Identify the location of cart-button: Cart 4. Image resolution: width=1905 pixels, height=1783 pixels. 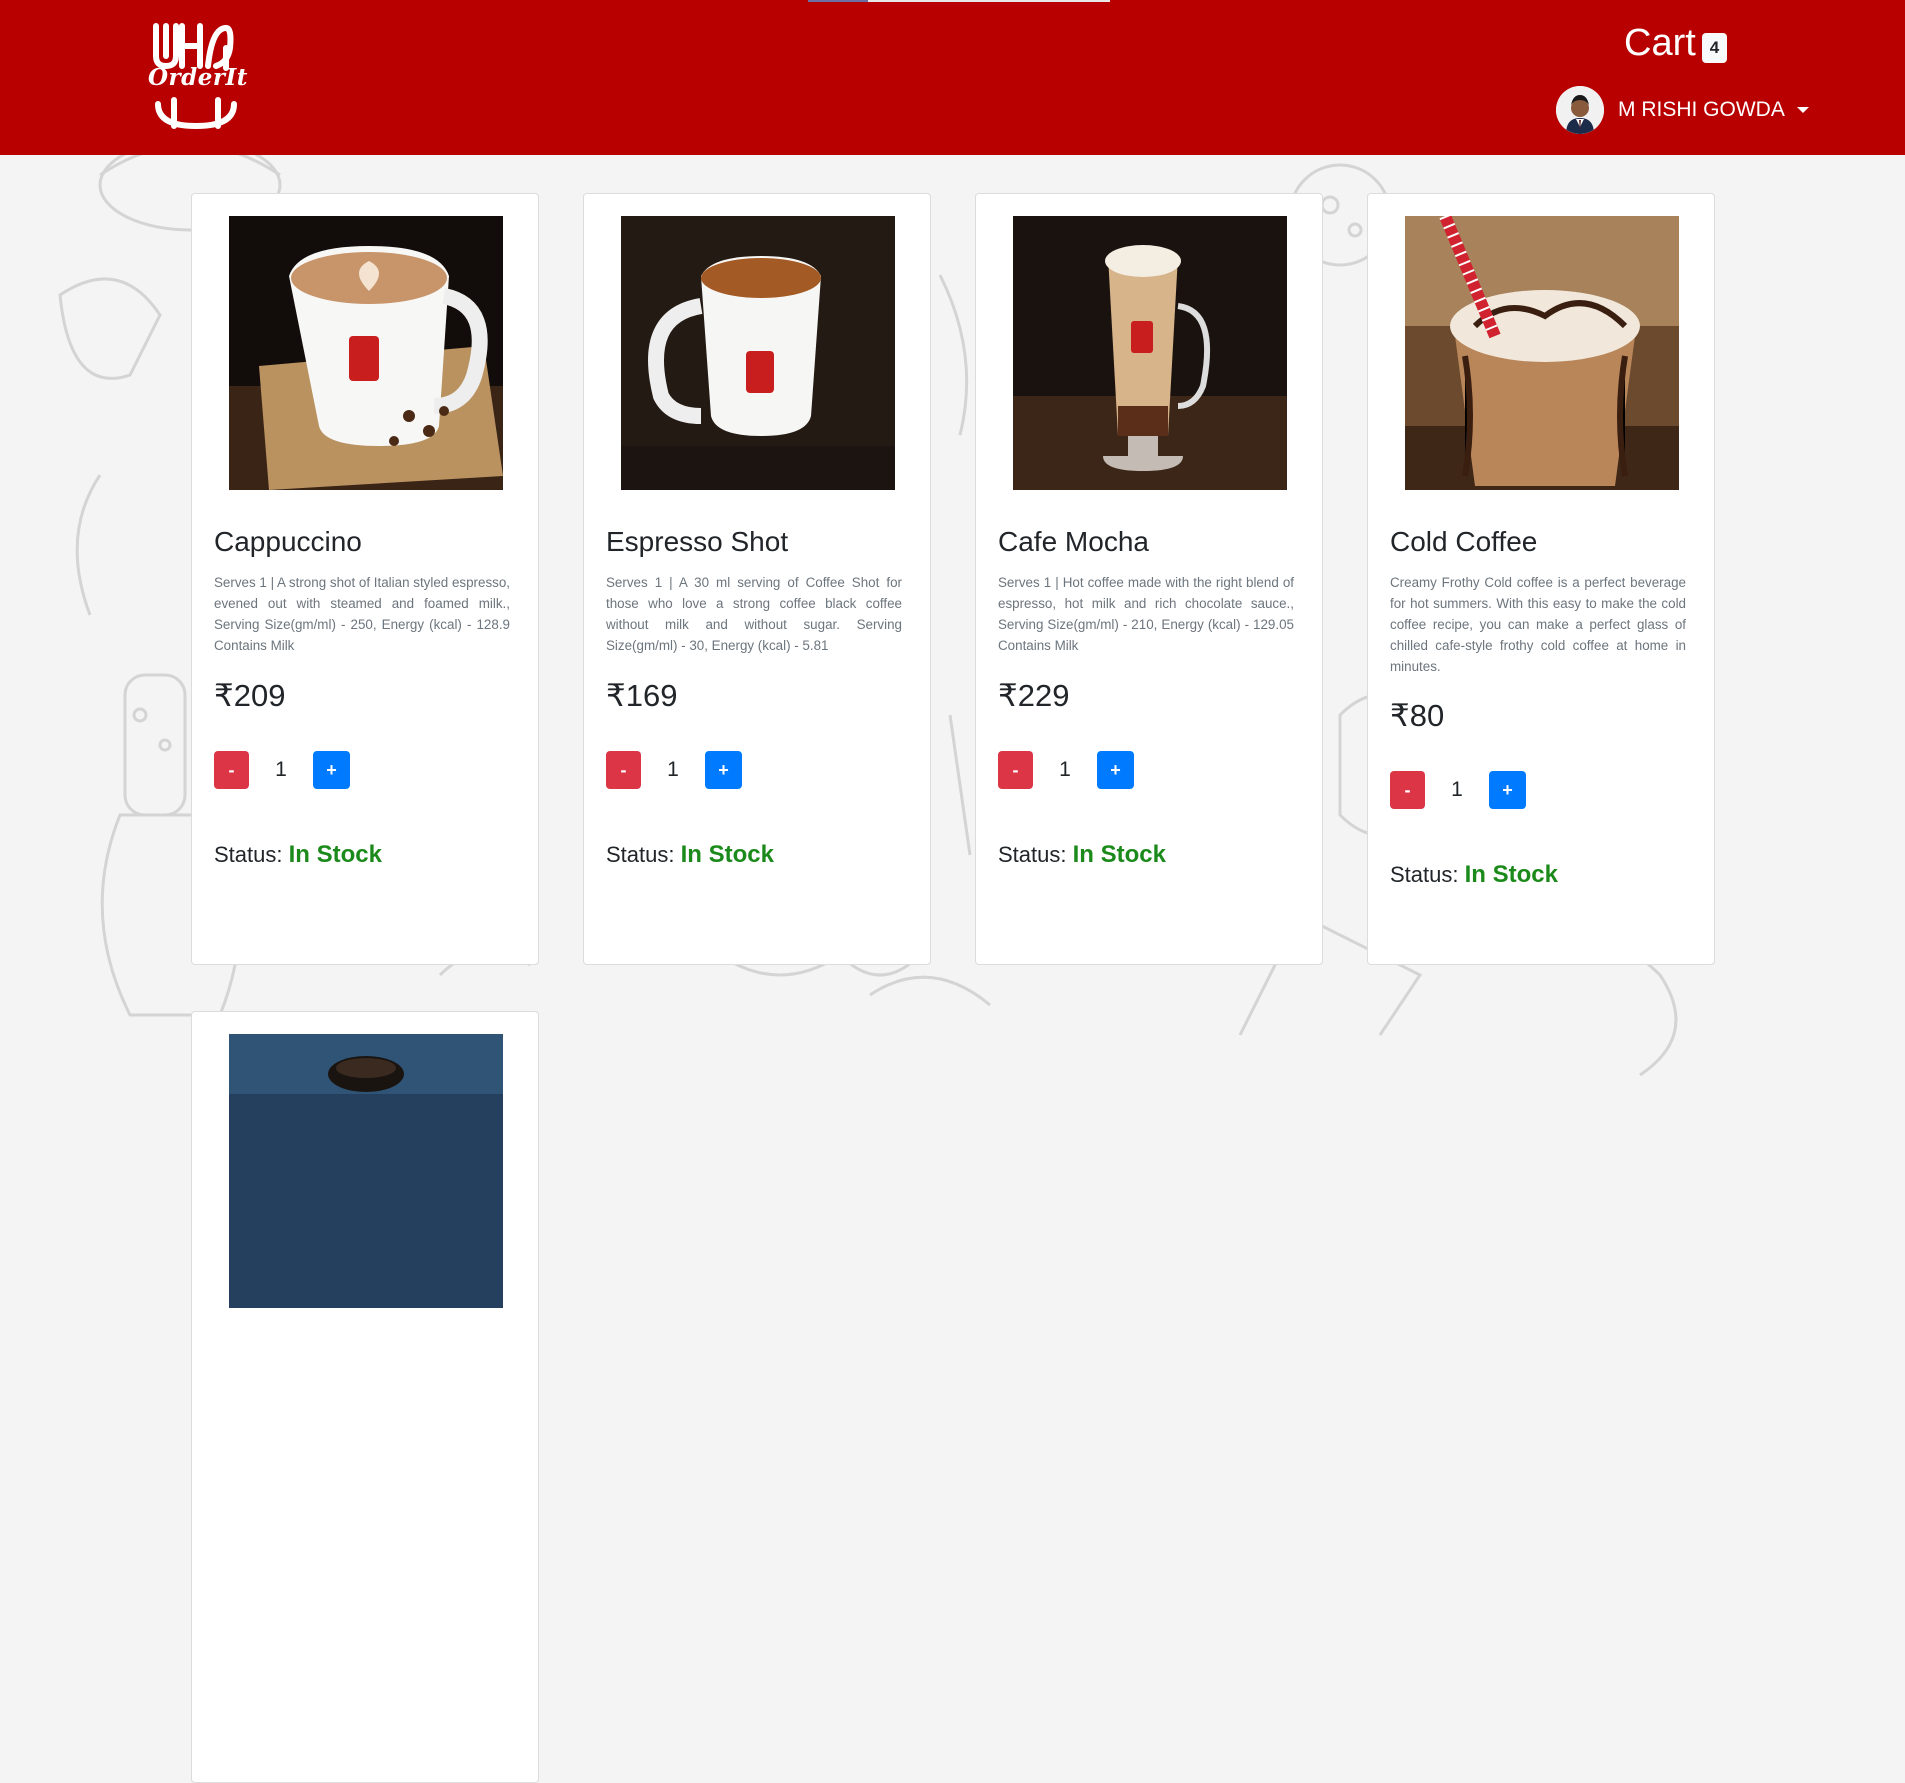
(1676, 43).